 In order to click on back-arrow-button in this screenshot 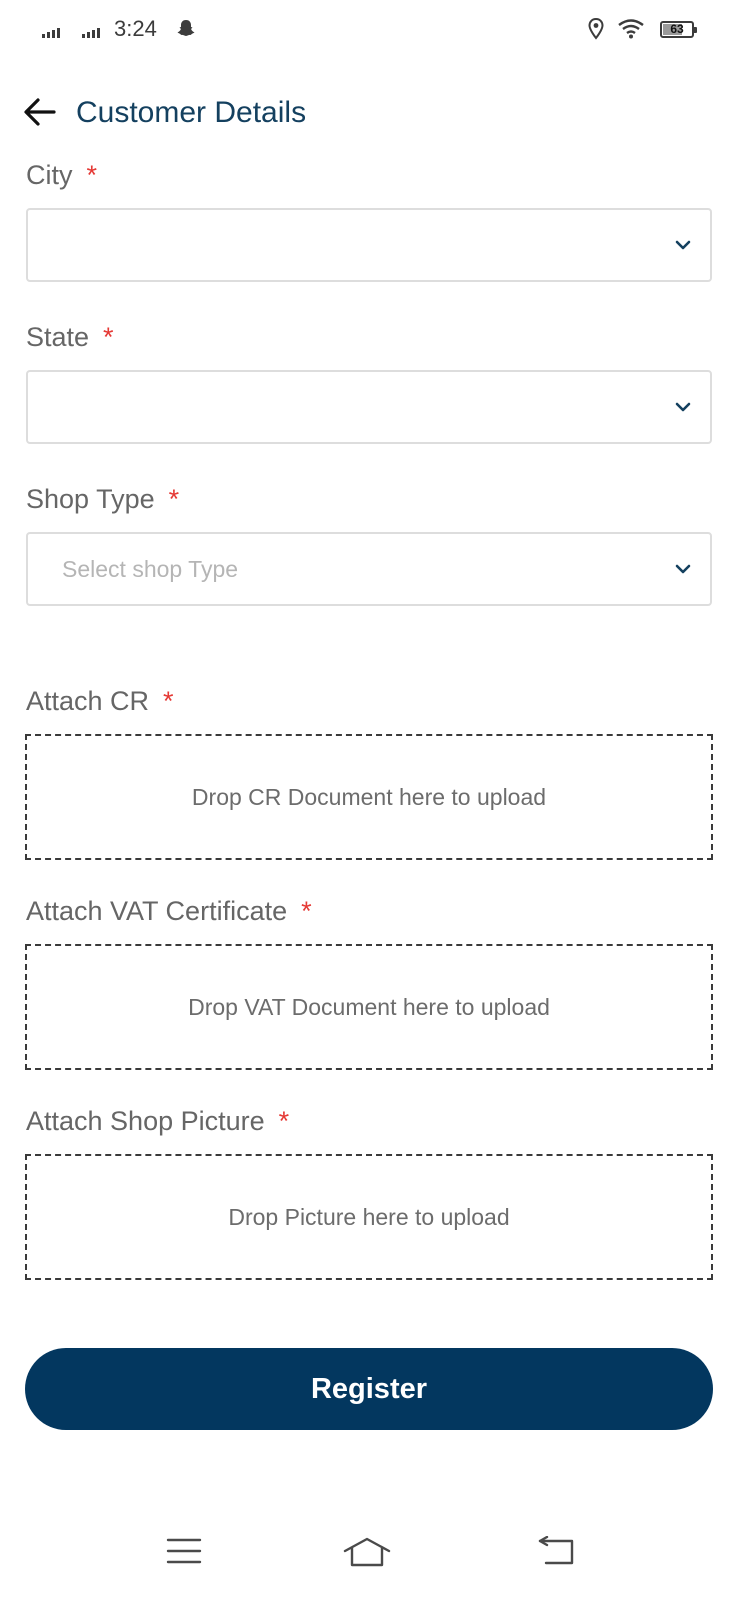, I will do `click(40, 112)`.